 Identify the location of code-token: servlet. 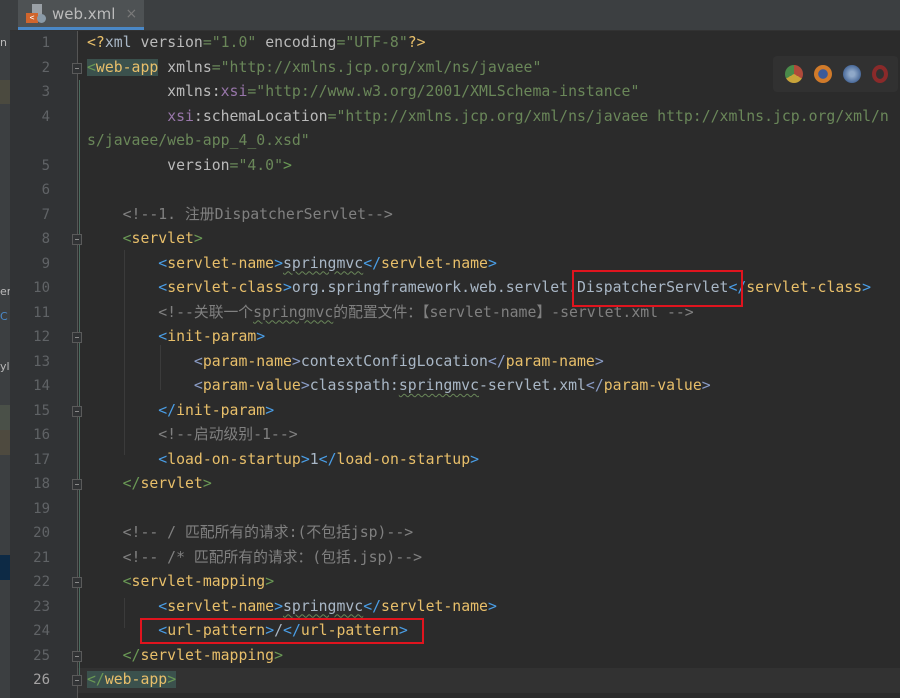
(171, 483).